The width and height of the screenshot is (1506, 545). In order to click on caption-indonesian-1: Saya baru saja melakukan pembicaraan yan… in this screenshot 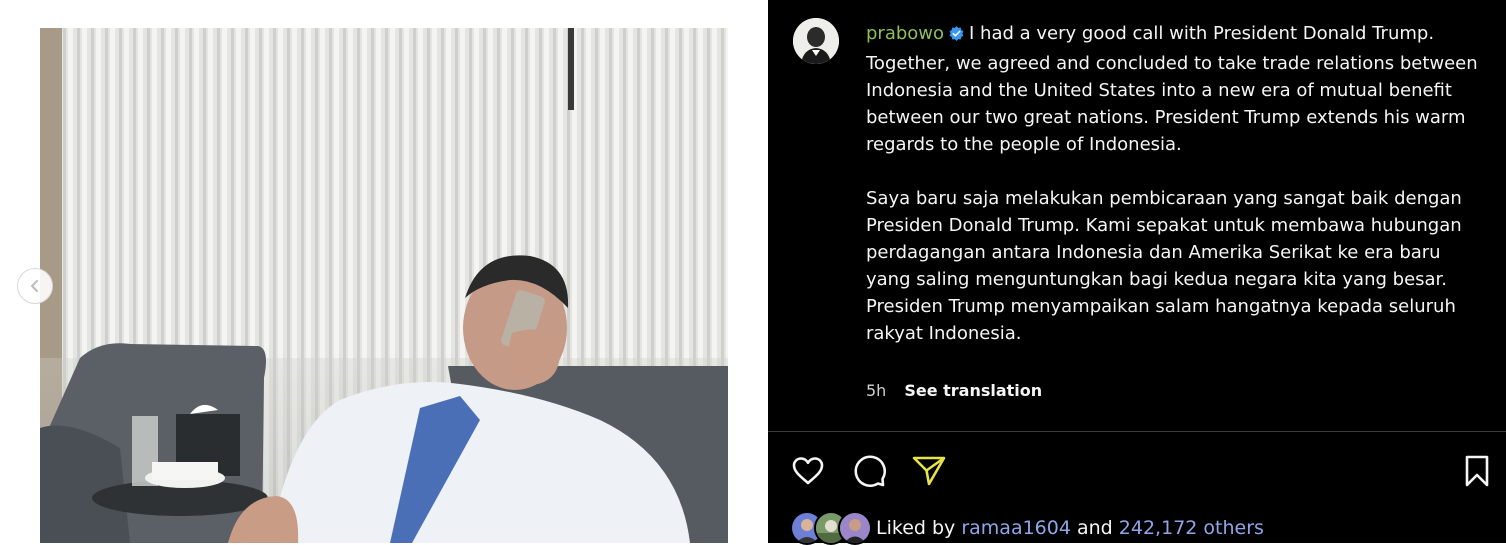, I will do `click(1164, 239)`.